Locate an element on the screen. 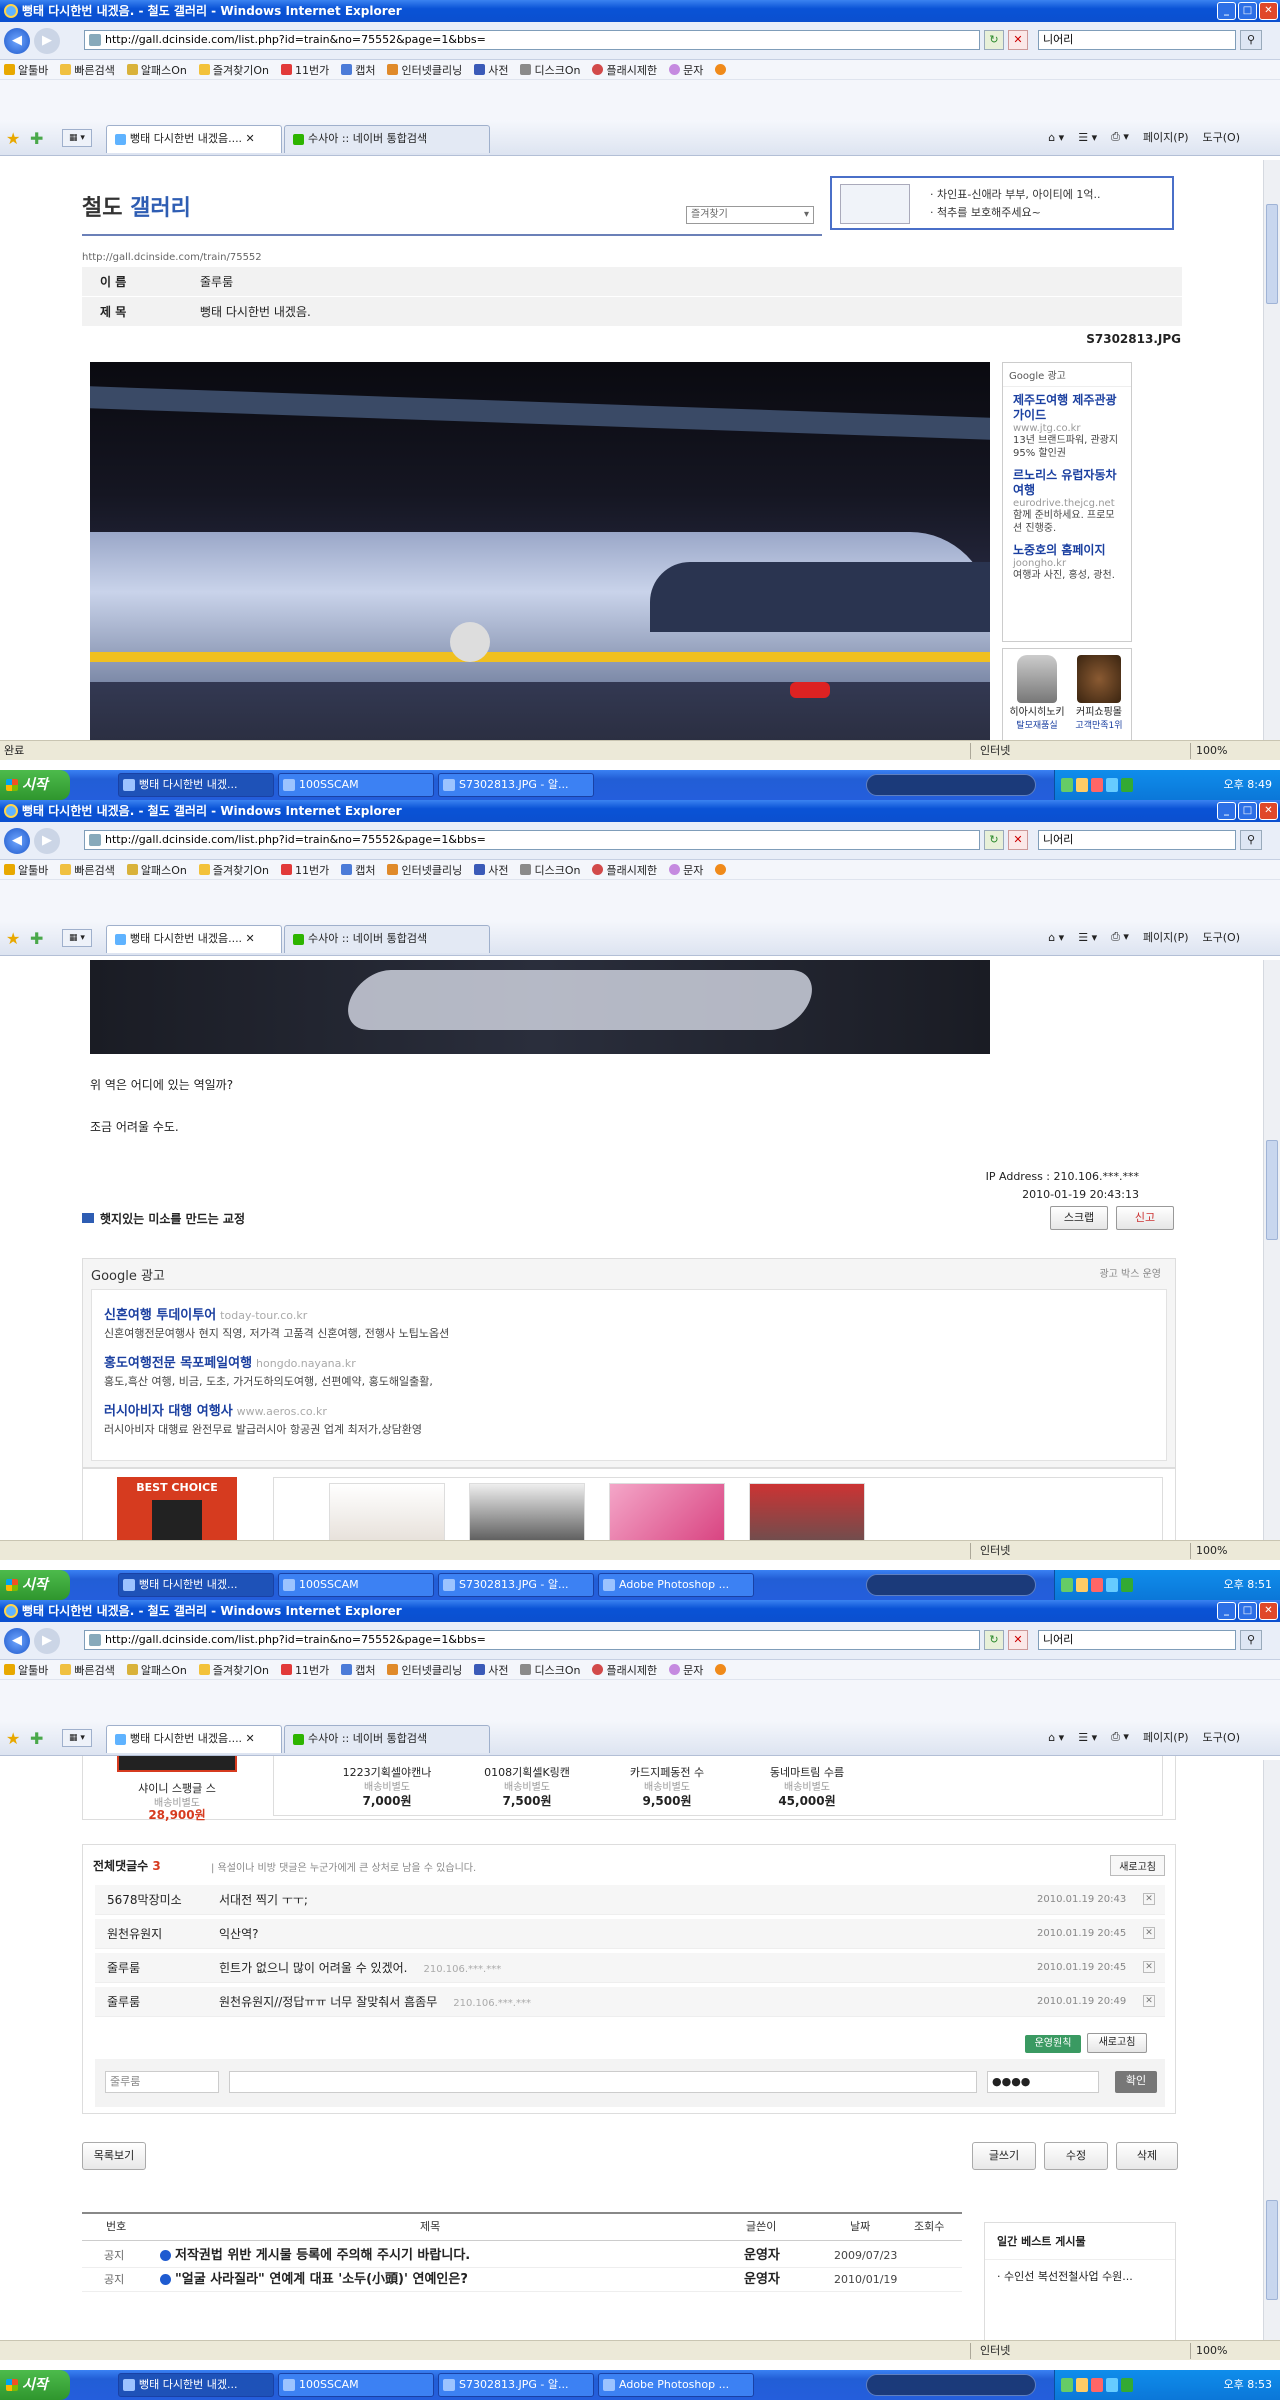 Image resolution: width=1280 pixels, height=2400 pixels. back-icon: ◀ is located at coordinates (17, 841).